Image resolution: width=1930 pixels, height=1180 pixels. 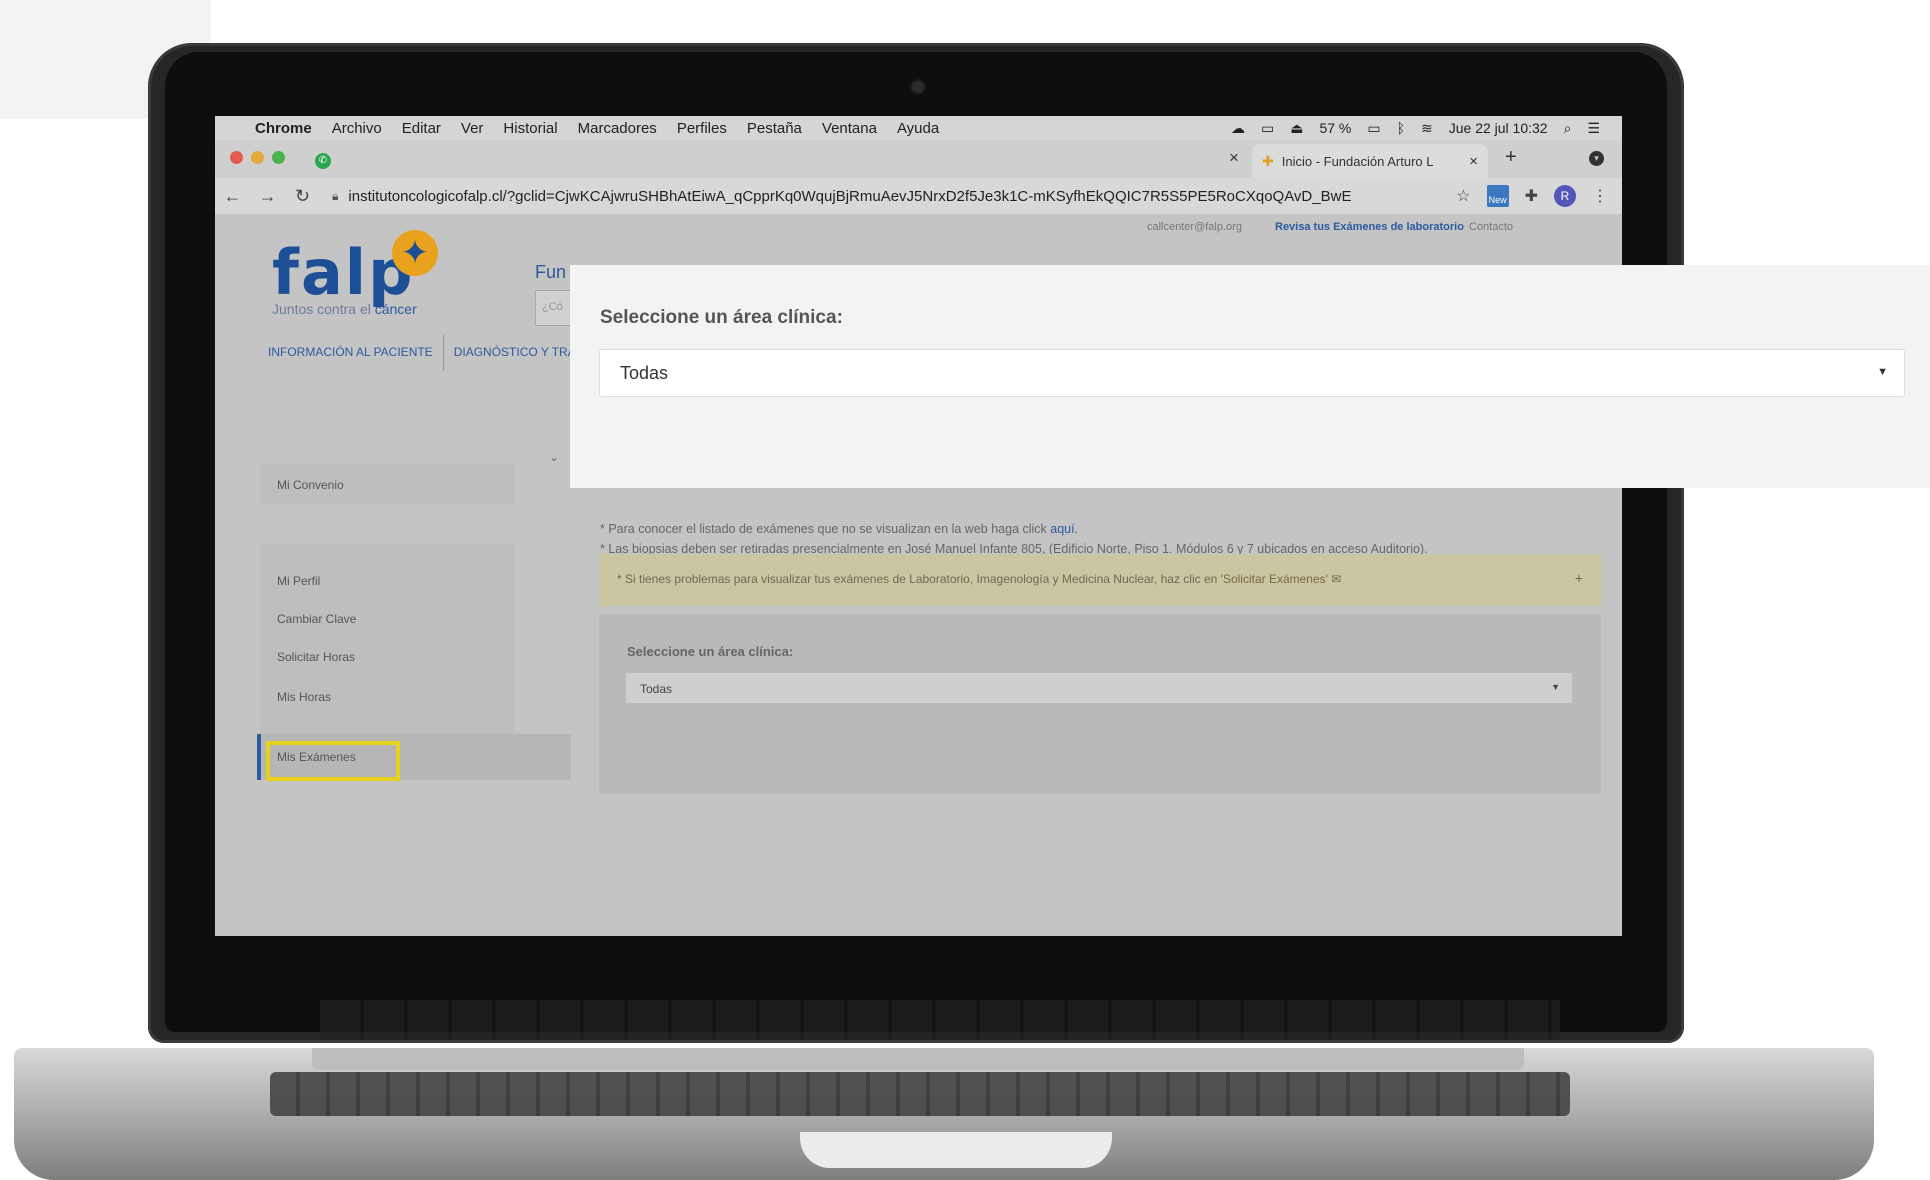 I want to click on menubar-status: ☁ ▭ ⏏ 57 % ▭ ᛒ ≋ Jue 22 jul 10:32 ⌕ ☰, so click(x=1426, y=128).